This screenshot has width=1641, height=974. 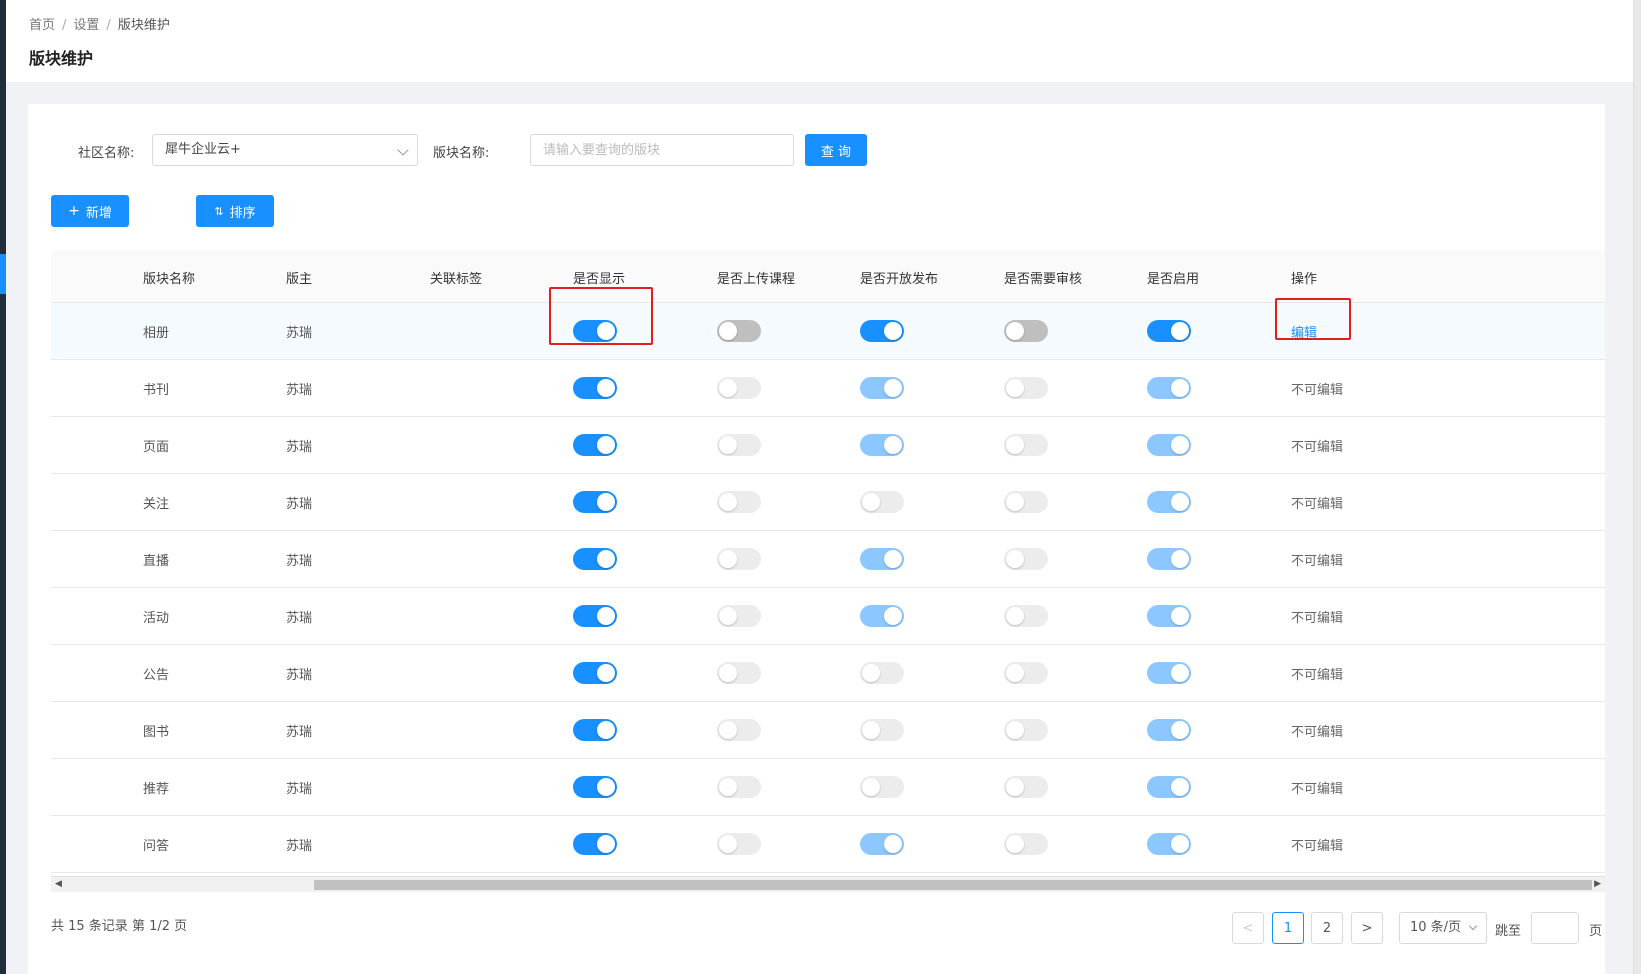 I want to click on prev-page-button: <, so click(x=1248, y=928).